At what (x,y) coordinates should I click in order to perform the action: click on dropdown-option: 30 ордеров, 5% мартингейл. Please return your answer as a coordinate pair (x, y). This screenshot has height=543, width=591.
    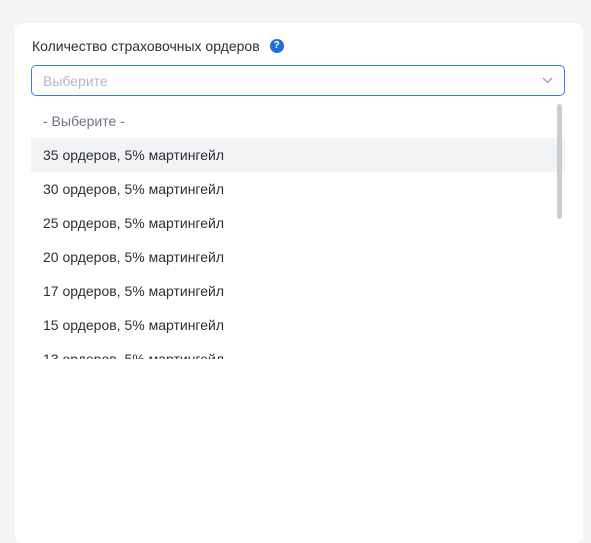
    Looking at the image, I should click on (298, 189).